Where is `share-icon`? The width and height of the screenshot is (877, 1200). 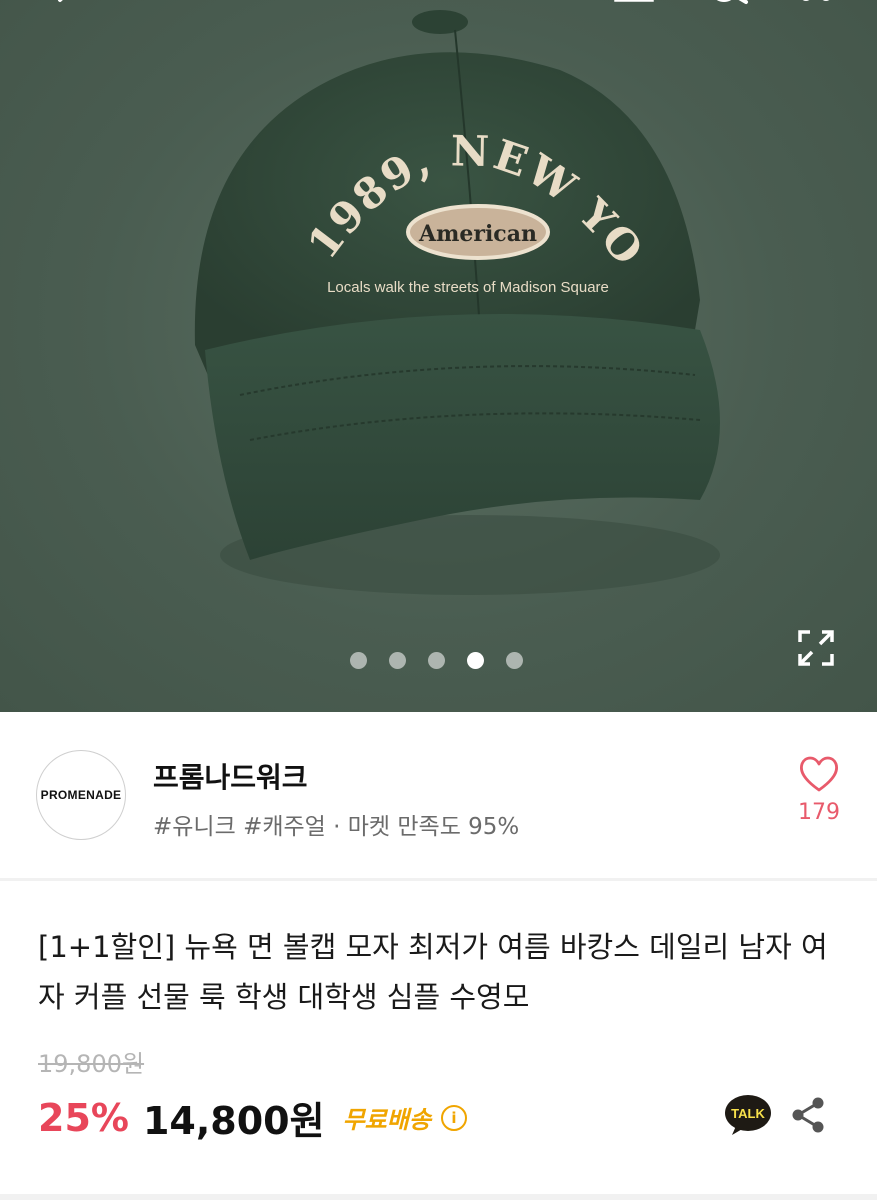 share-icon is located at coordinates (808, 1115).